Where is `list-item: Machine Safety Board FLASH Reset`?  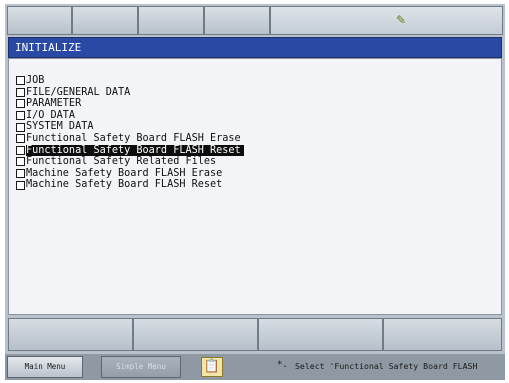 list-item: Machine Safety Board FLASH Reset is located at coordinates (130, 185).